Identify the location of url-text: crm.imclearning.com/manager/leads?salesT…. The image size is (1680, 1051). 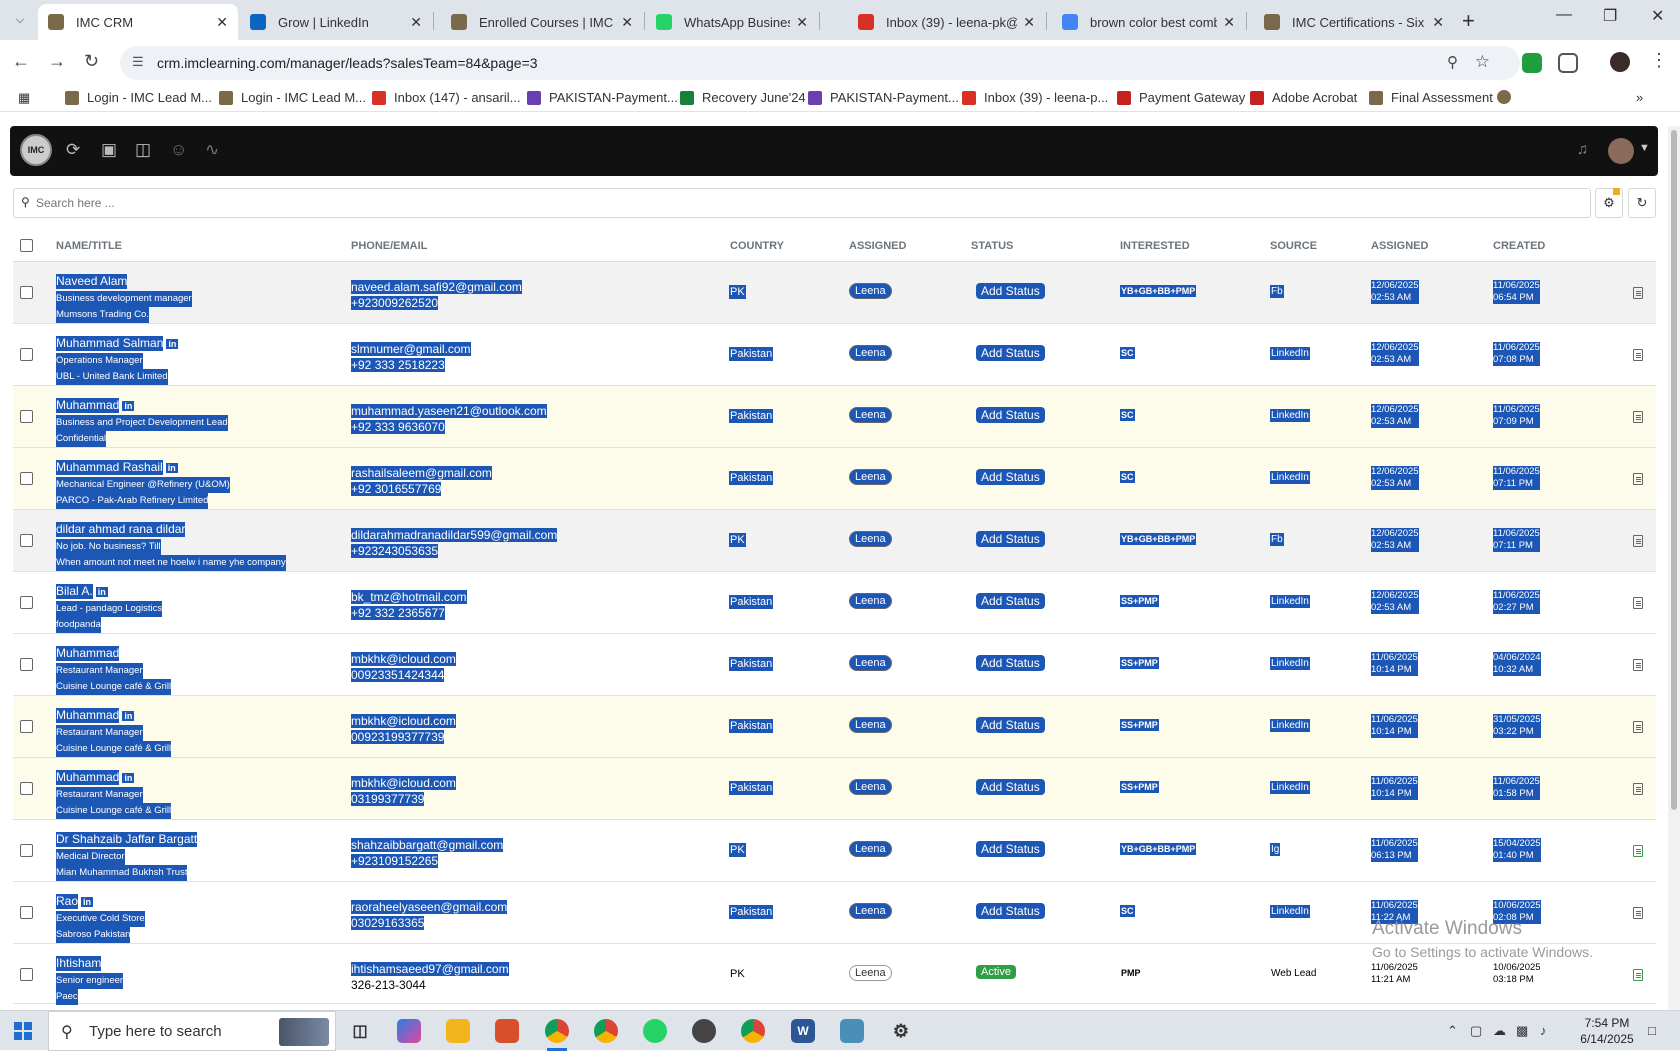
(347, 63).